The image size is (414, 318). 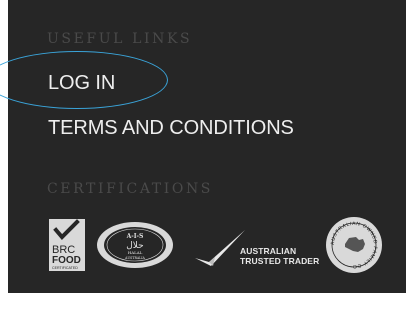 What do you see at coordinates (135, 245) in the screenshot?
I see `halal-australia-logo: A-I-S حلال HALAL AUSTRALIA` at bounding box center [135, 245].